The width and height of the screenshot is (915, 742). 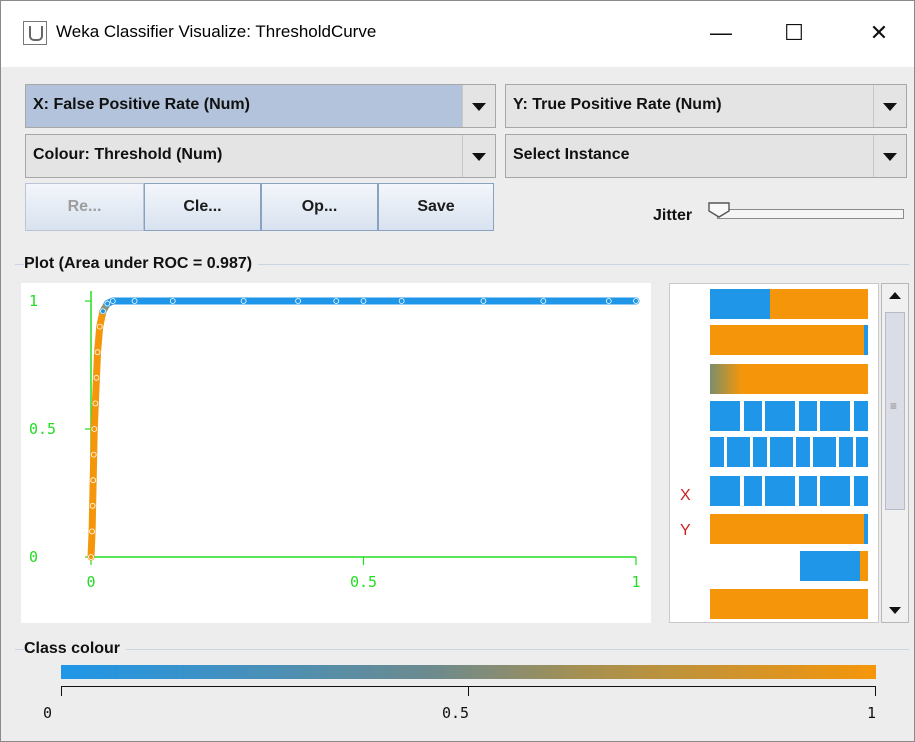 What do you see at coordinates (260, 156) in the screenshot?
I see `colour-select: Colour: Threshold (Num)` at bounding box center [260, 156].